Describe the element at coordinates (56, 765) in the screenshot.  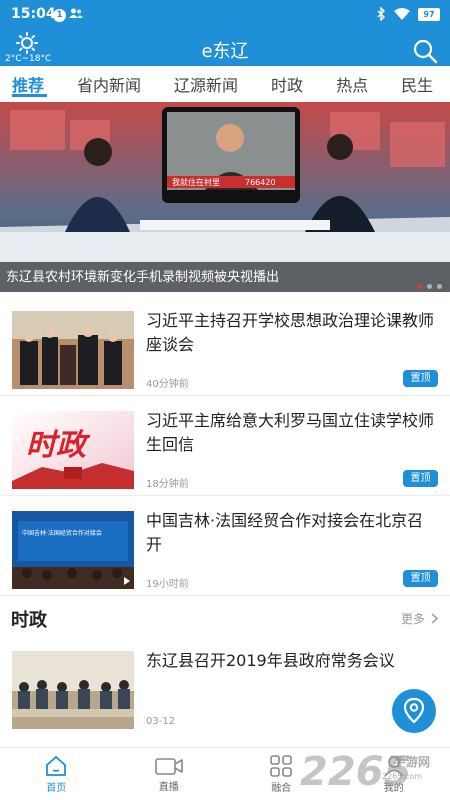
I see `home-icon` at that location.